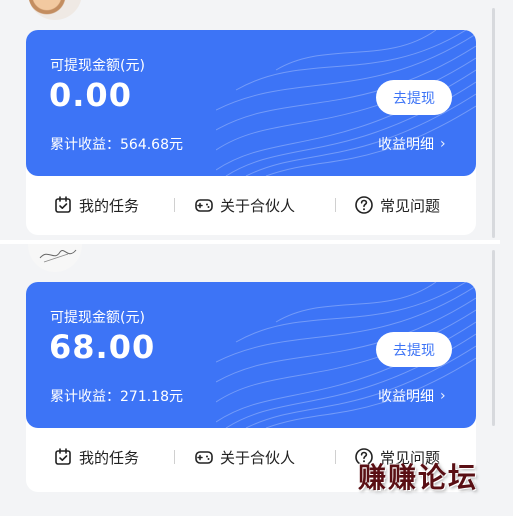 The height and width of the screenshot is (516, 513). I want to click on cumulative-earnings: 累计收益：564.68元, so click(116, 145).